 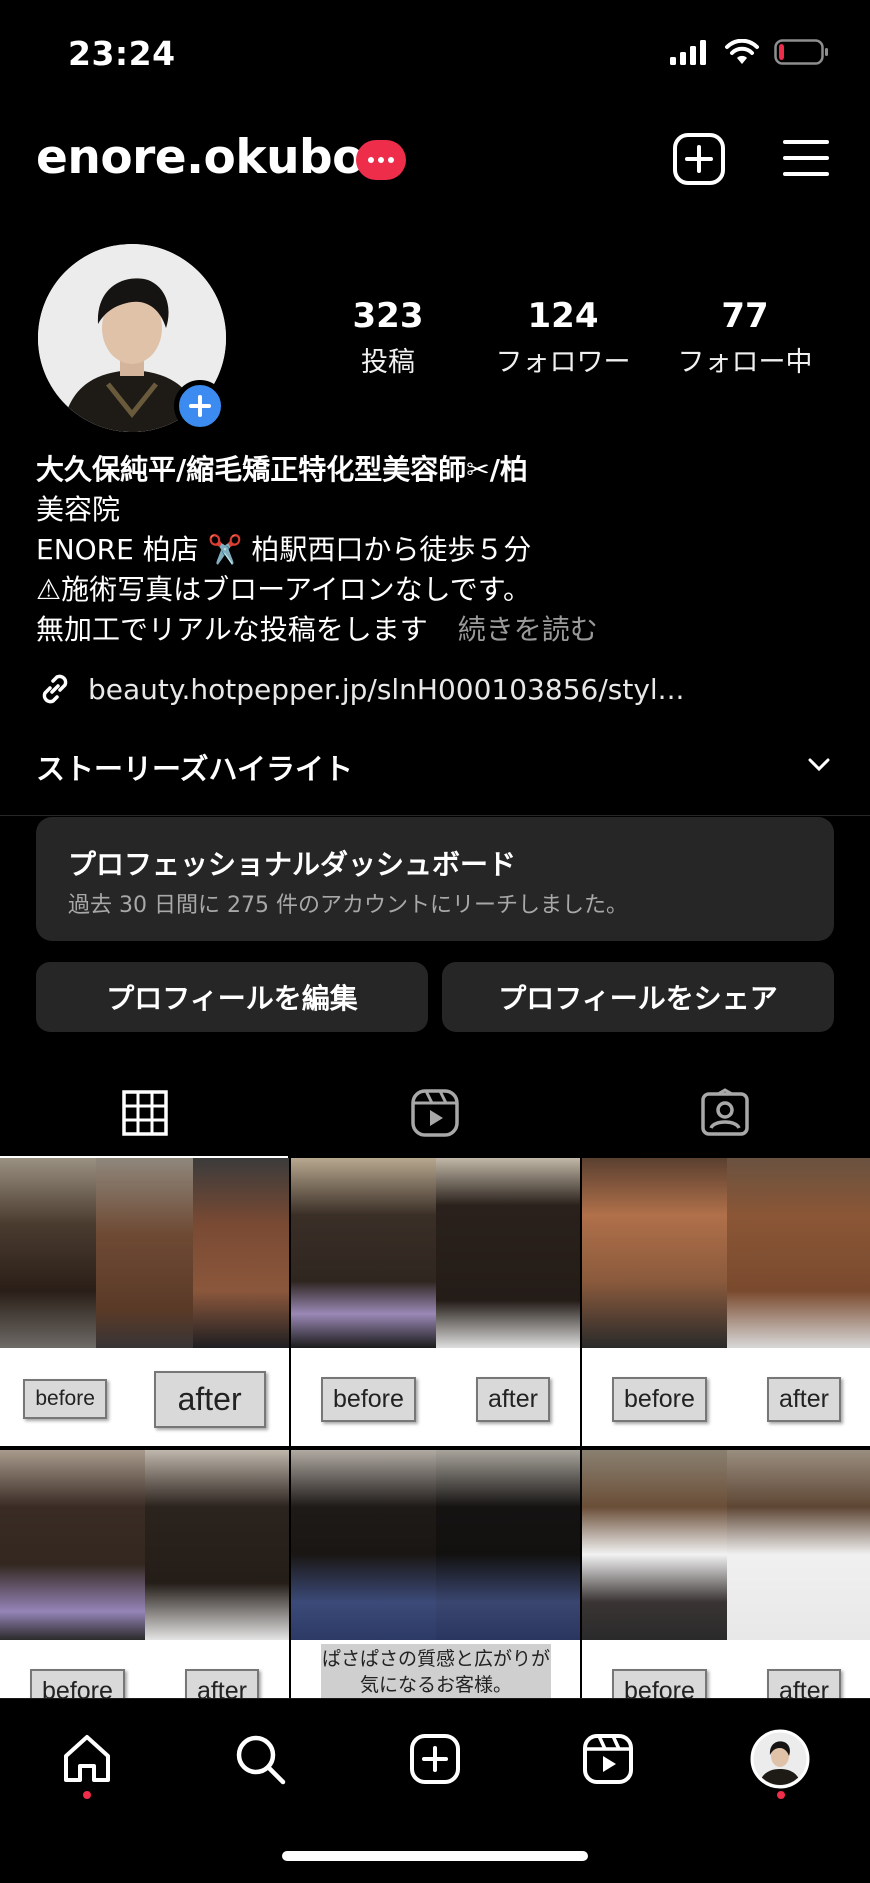 I want to click on tab-tagged, so click(x=725, y=1113).